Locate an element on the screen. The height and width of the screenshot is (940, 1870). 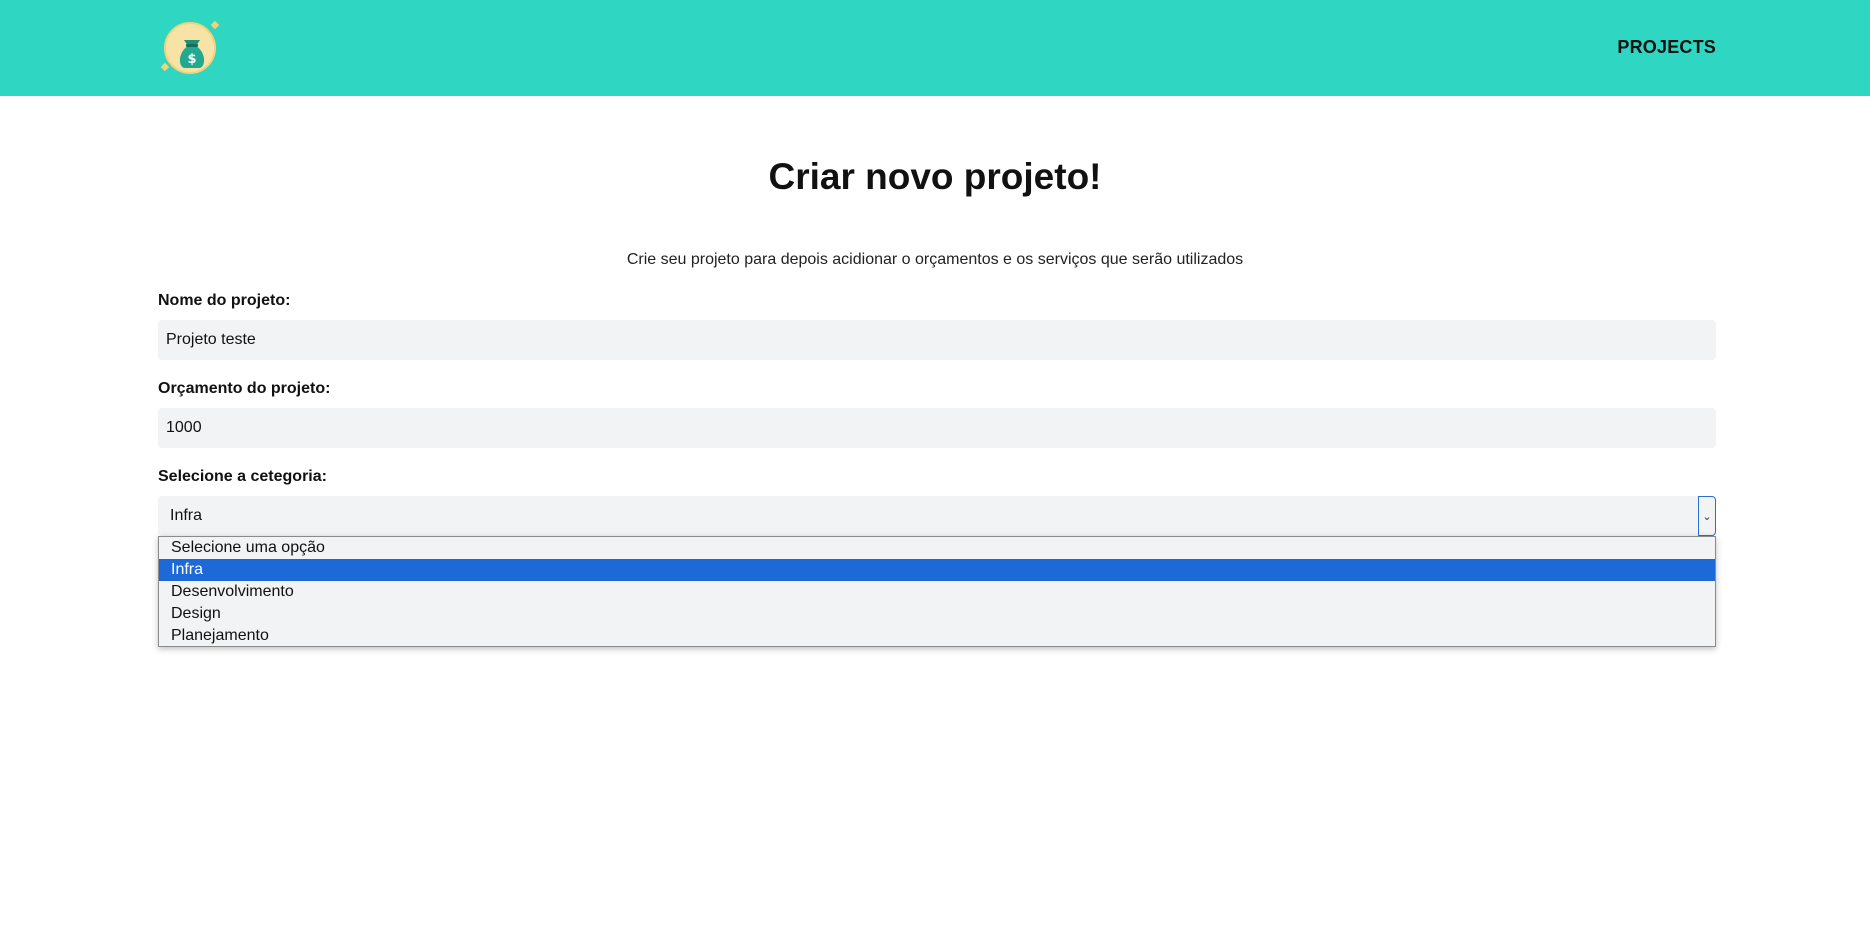
project-name-value: Projeto teste is located at coordinates (211, 339).